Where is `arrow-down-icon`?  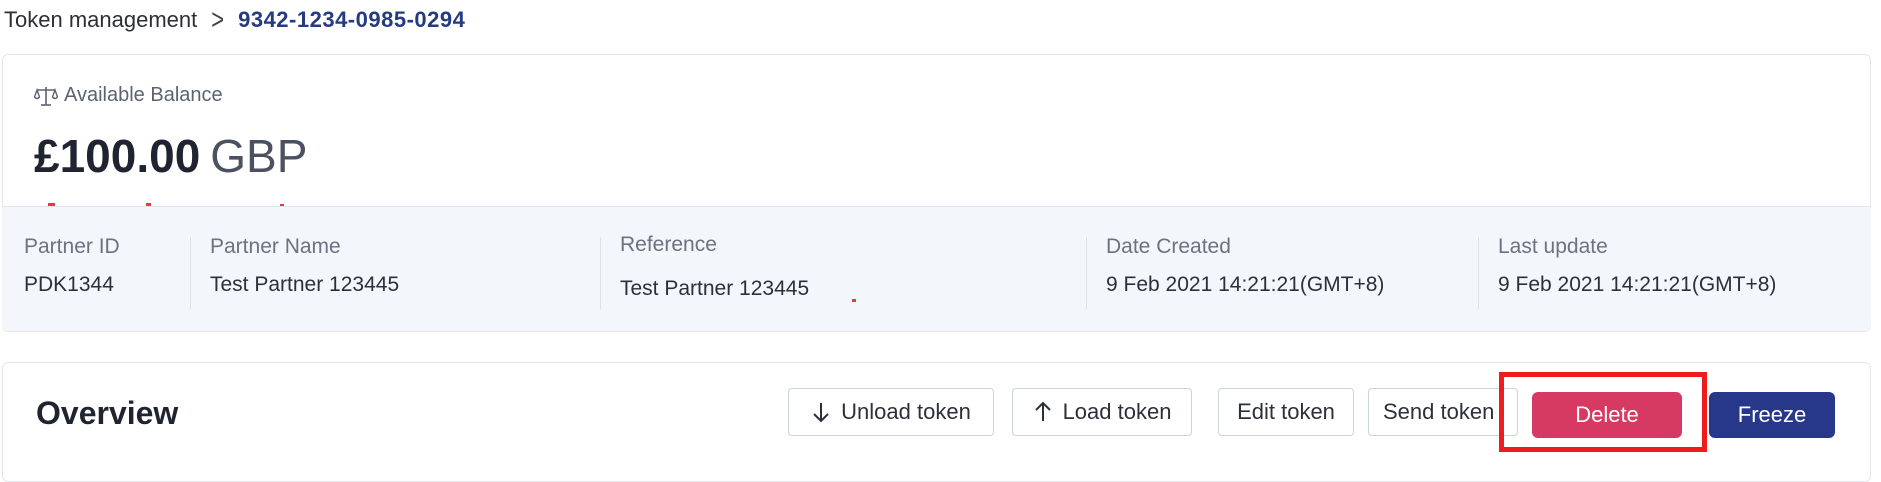 arrow-down-icon is located at coordinates (821, 413).